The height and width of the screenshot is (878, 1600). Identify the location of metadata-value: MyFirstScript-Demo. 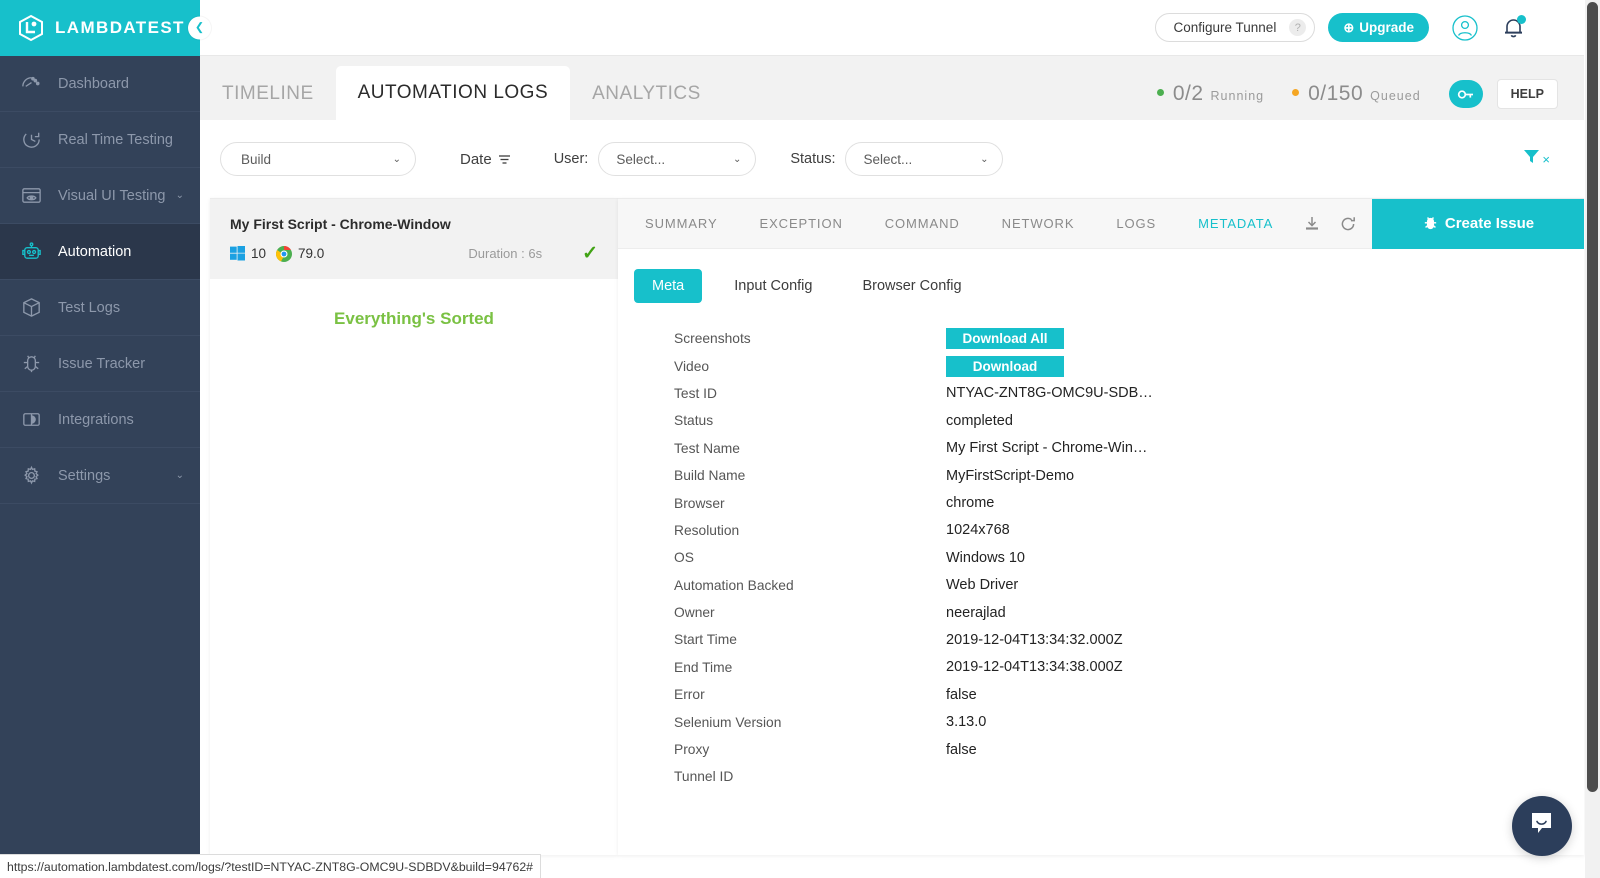
(1010, 475).